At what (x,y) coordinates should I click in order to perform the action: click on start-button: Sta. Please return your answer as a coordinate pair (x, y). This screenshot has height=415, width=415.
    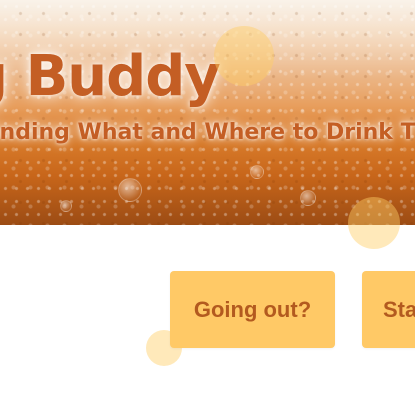
    Looking at the image, I should click on (388, 309).